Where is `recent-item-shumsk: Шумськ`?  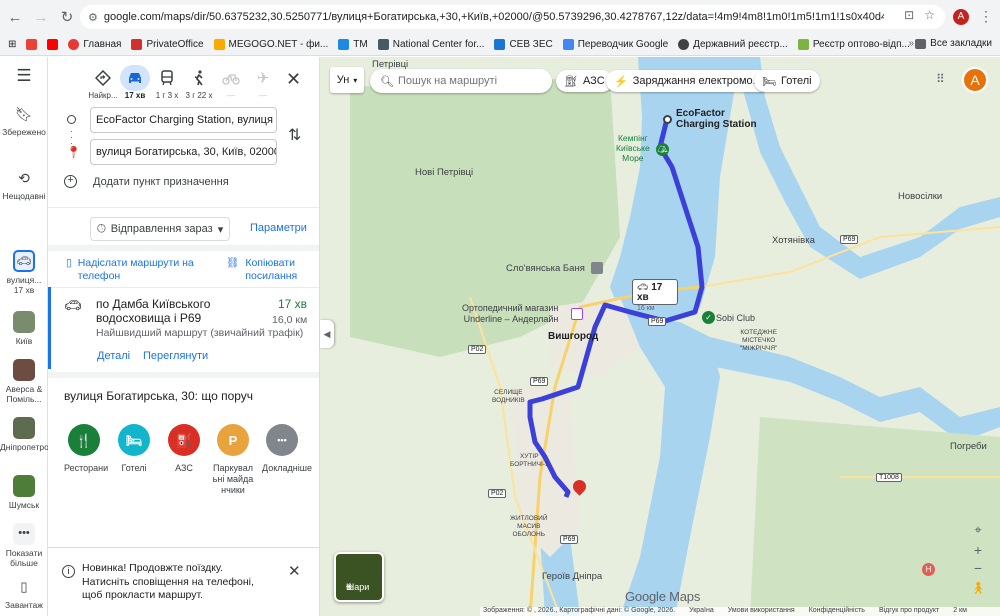
recent-item-shumsk: Шумськ is located at coordinates (24, 492).